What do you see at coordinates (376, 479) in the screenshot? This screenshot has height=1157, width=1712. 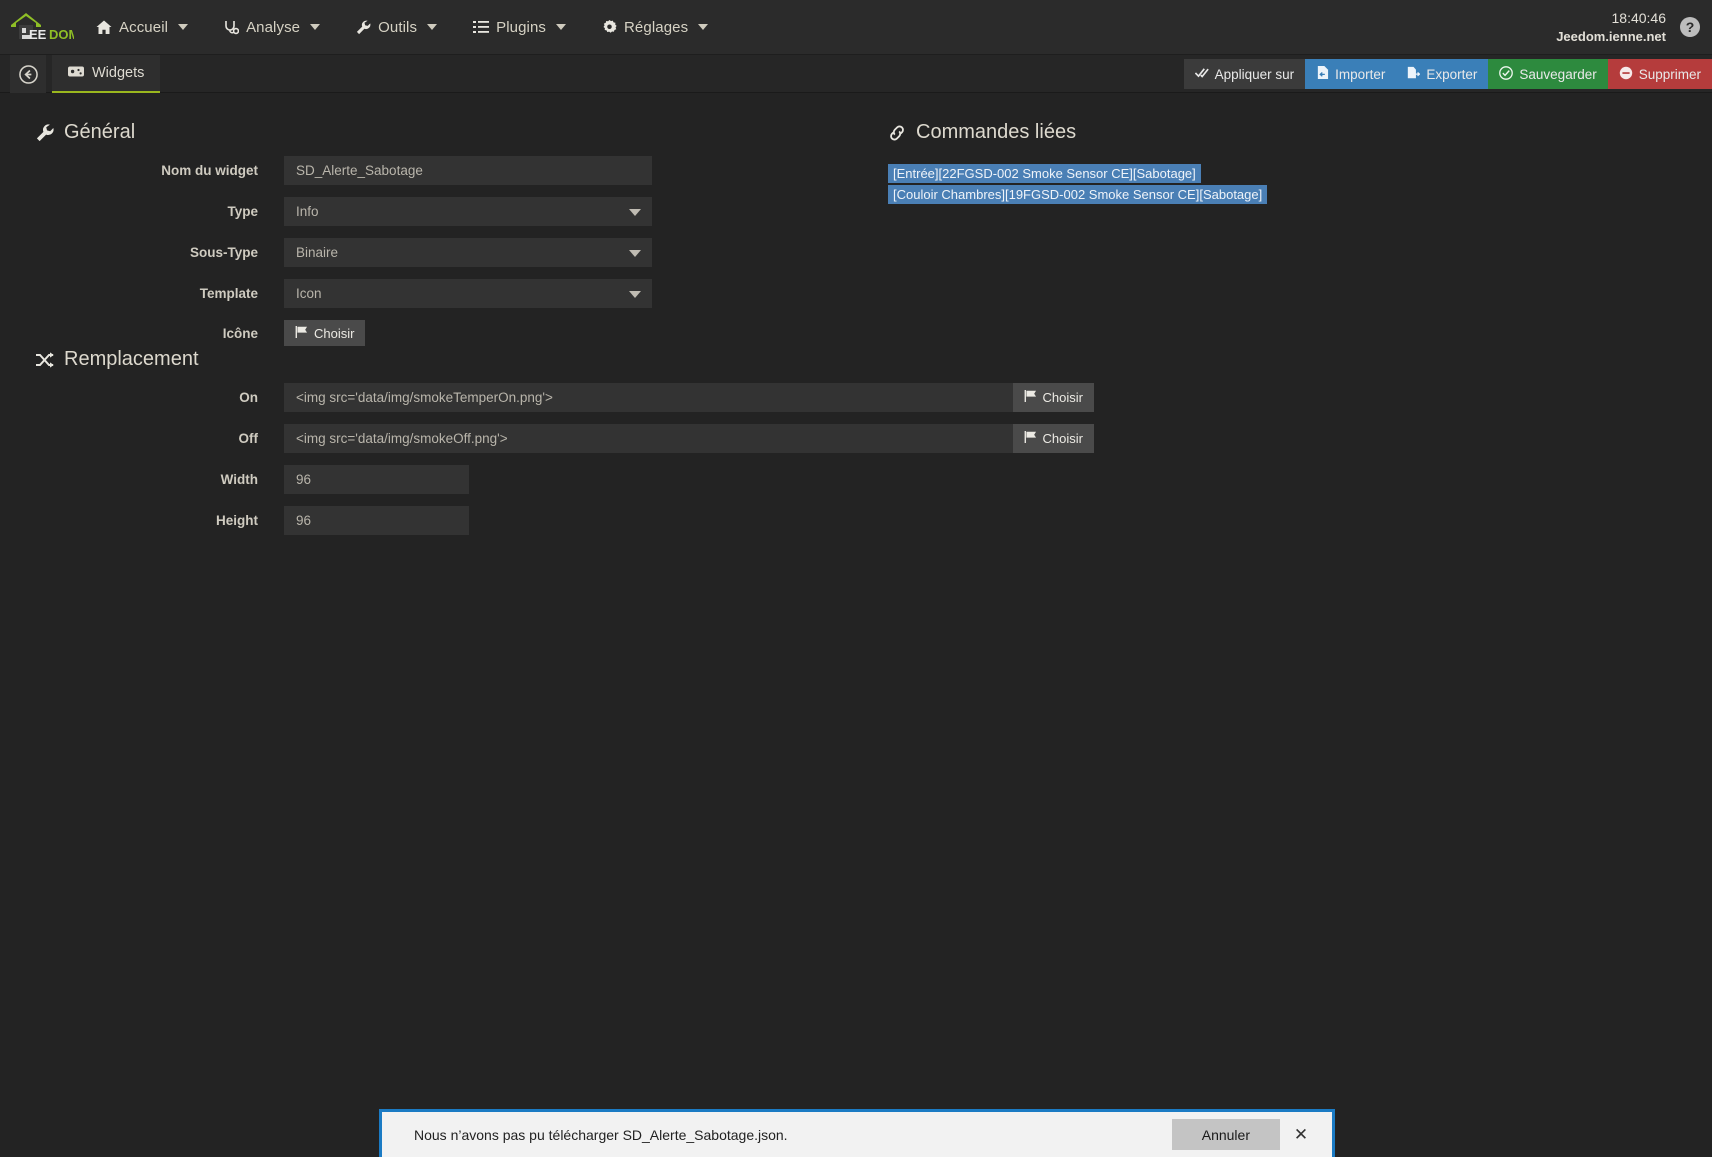 I see `width-input` at bounding box center [376, 479].